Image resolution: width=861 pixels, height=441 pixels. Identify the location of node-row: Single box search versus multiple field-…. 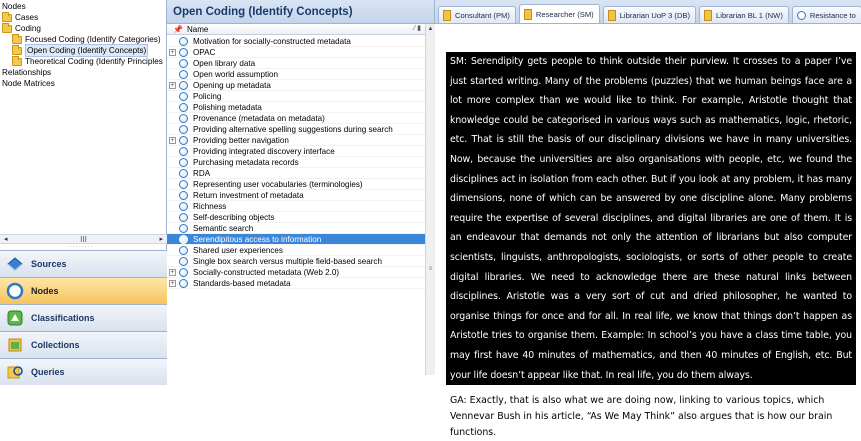
(296, 261).